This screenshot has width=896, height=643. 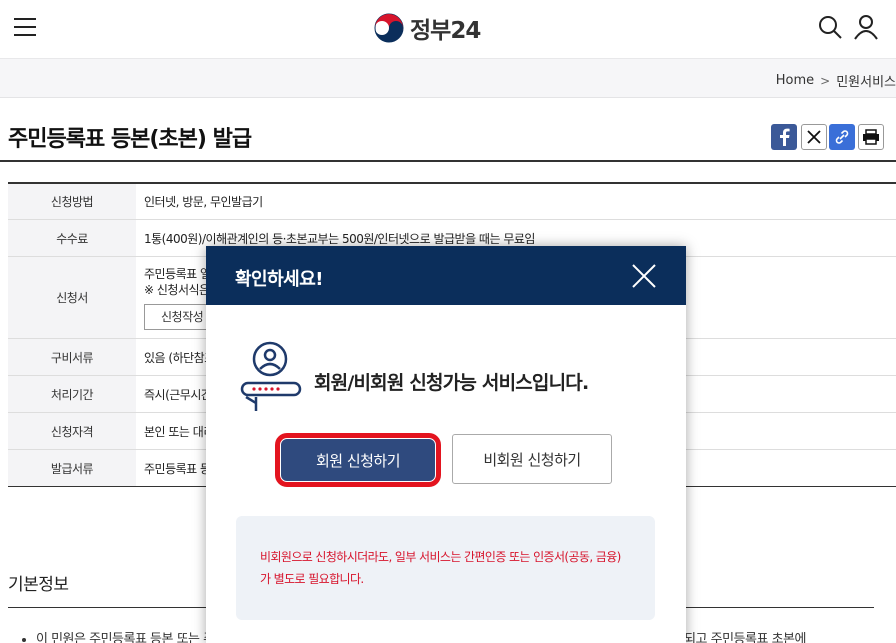 I want to click on row-label: 구비서류, so click(x=72, y=357).